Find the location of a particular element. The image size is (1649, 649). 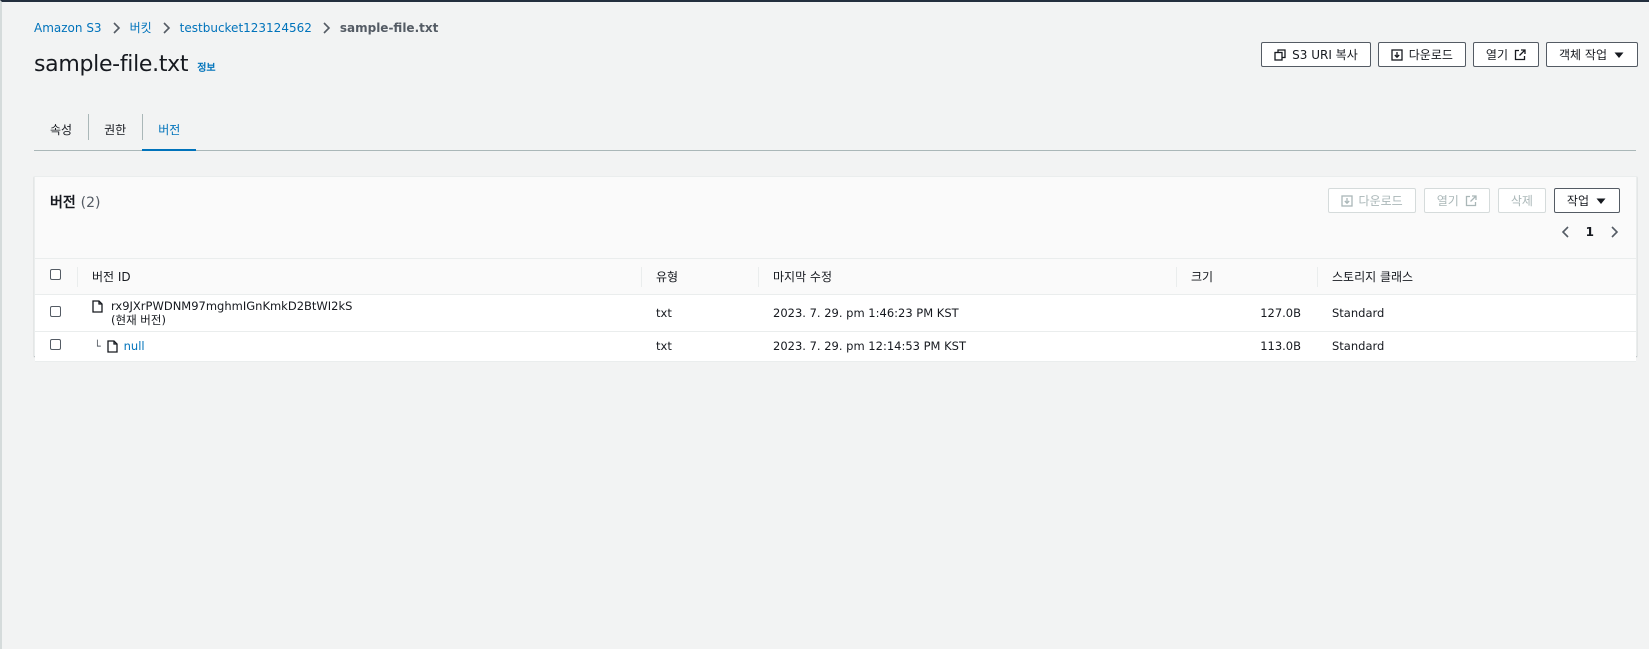

column-version-id-label: 버전 ID is located at coordinates (111, 276).